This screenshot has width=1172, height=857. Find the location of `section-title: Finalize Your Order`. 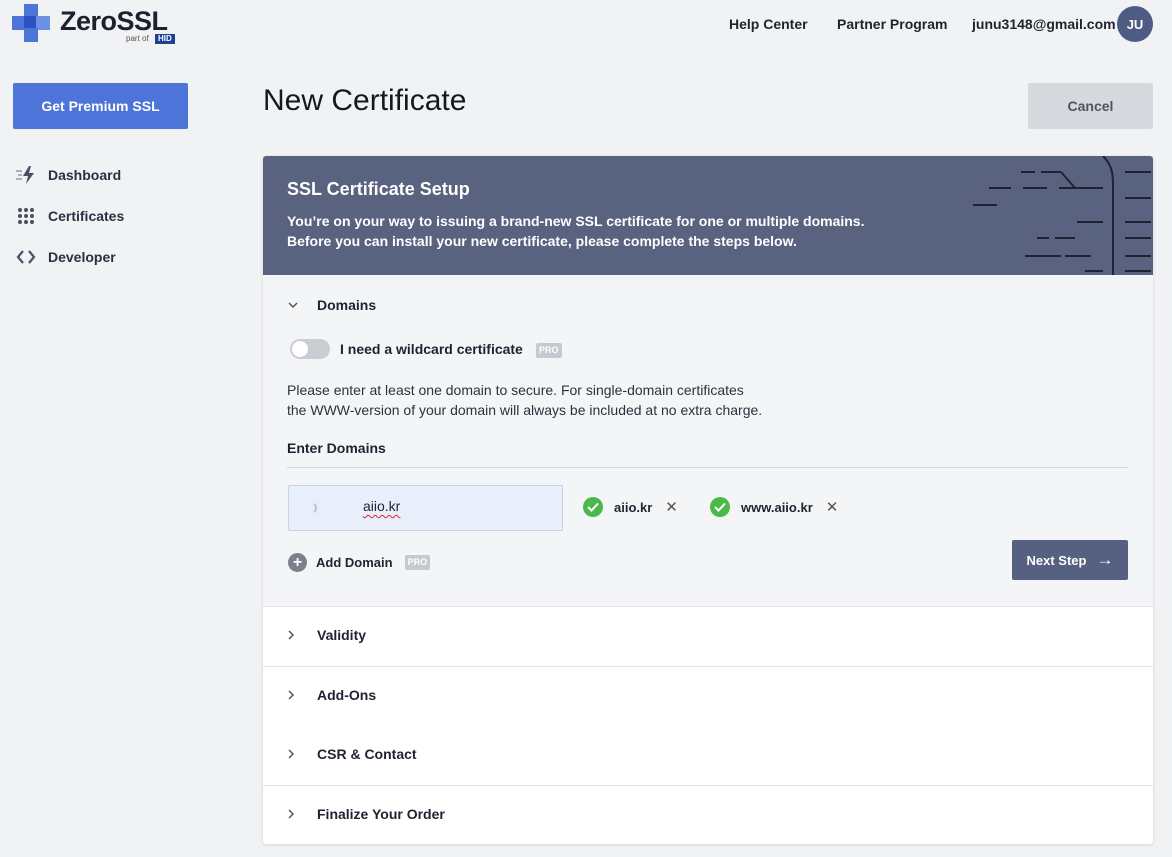

section-title: Finalize Your Order is located at coordinates (381, 814).